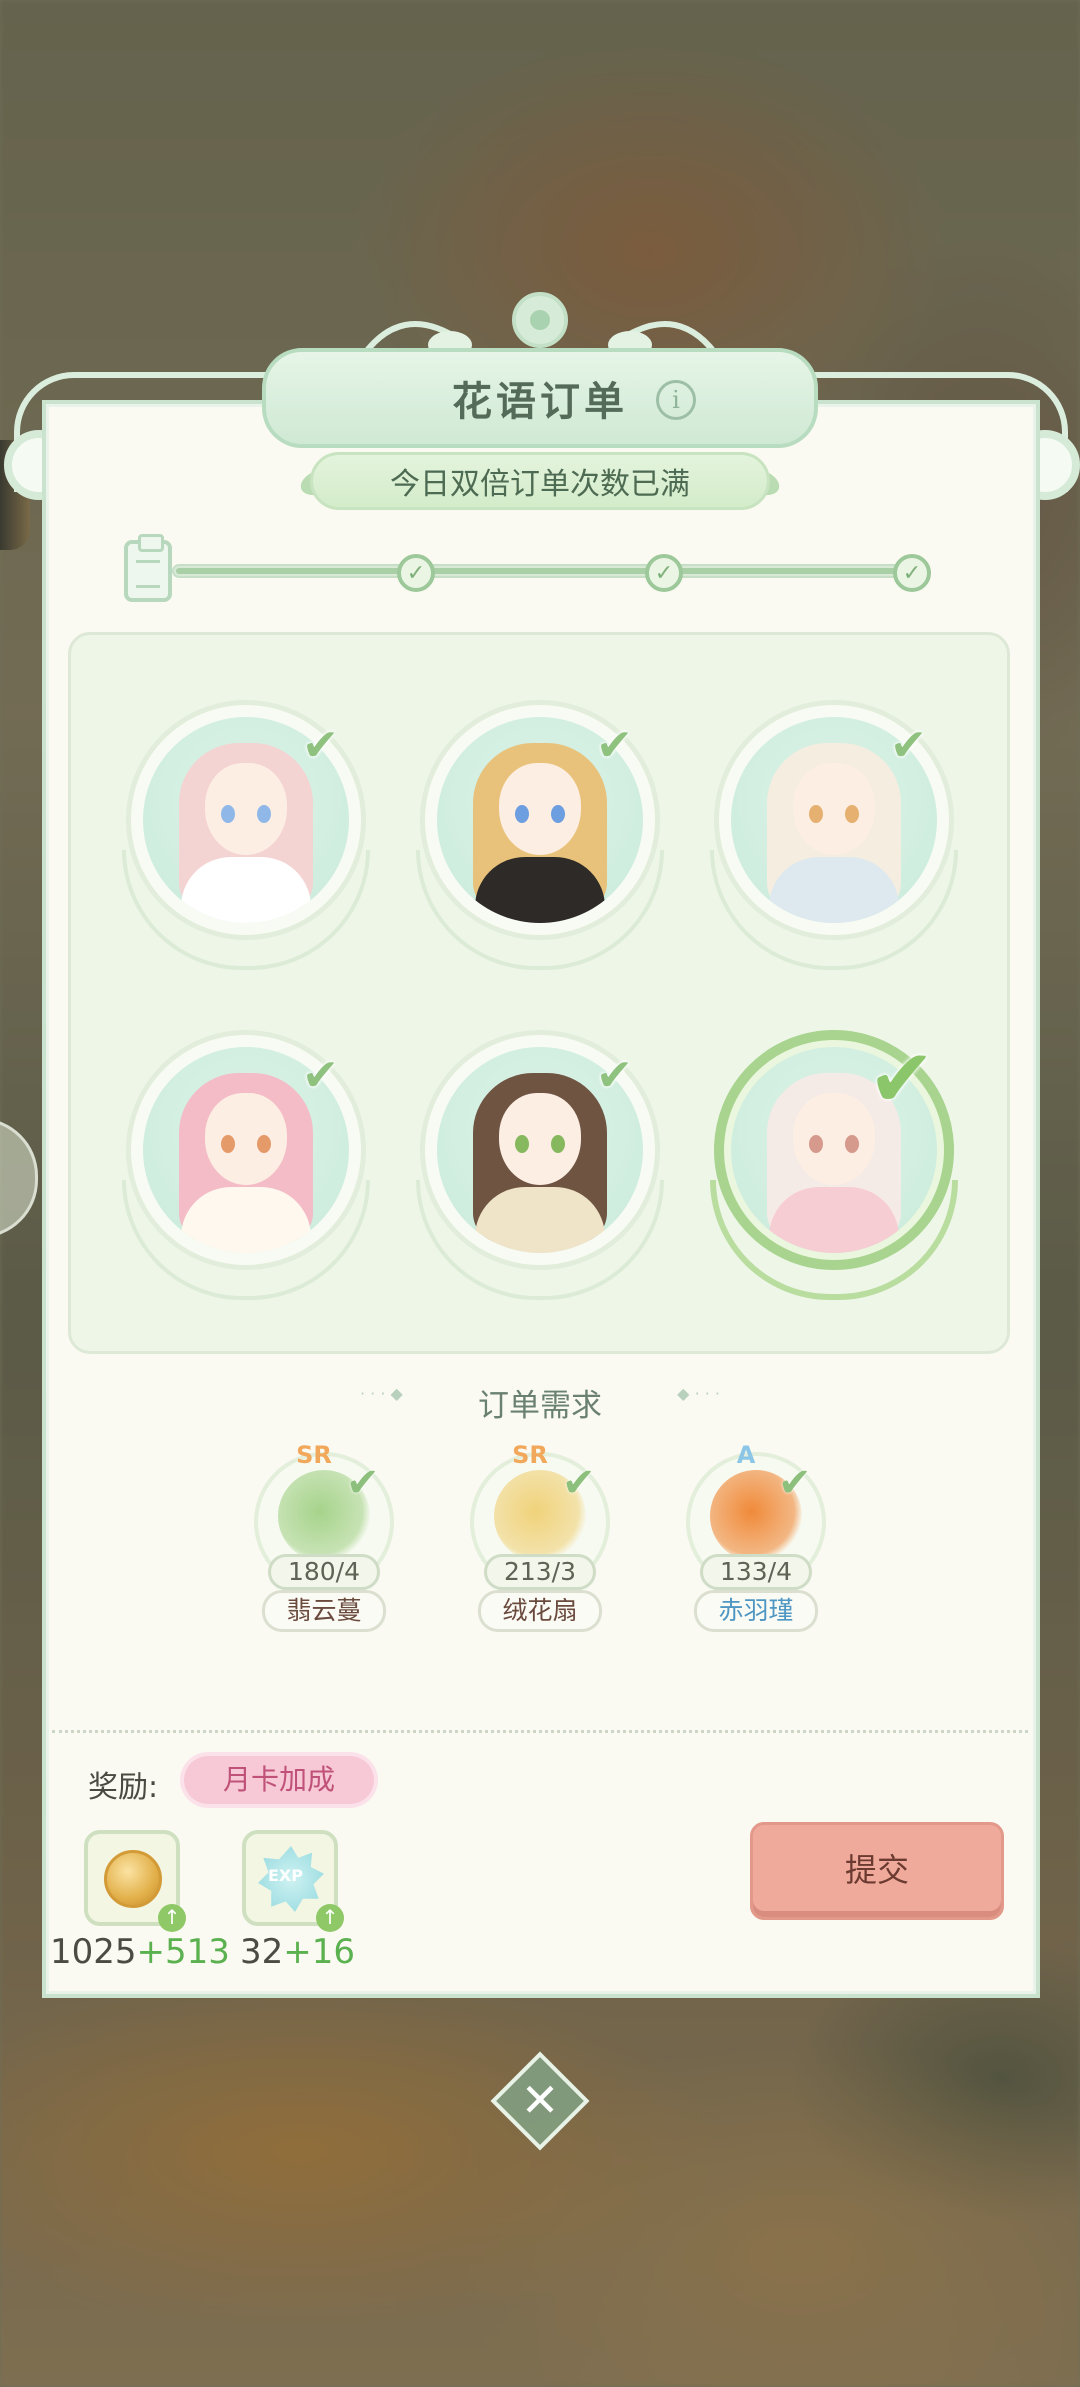 Image resolution: width=1080 pixels, height=2387 pixels. Describe the element at coordinates (540, 2101) in the screenshot. I see `close-icon: ✕` at that location.